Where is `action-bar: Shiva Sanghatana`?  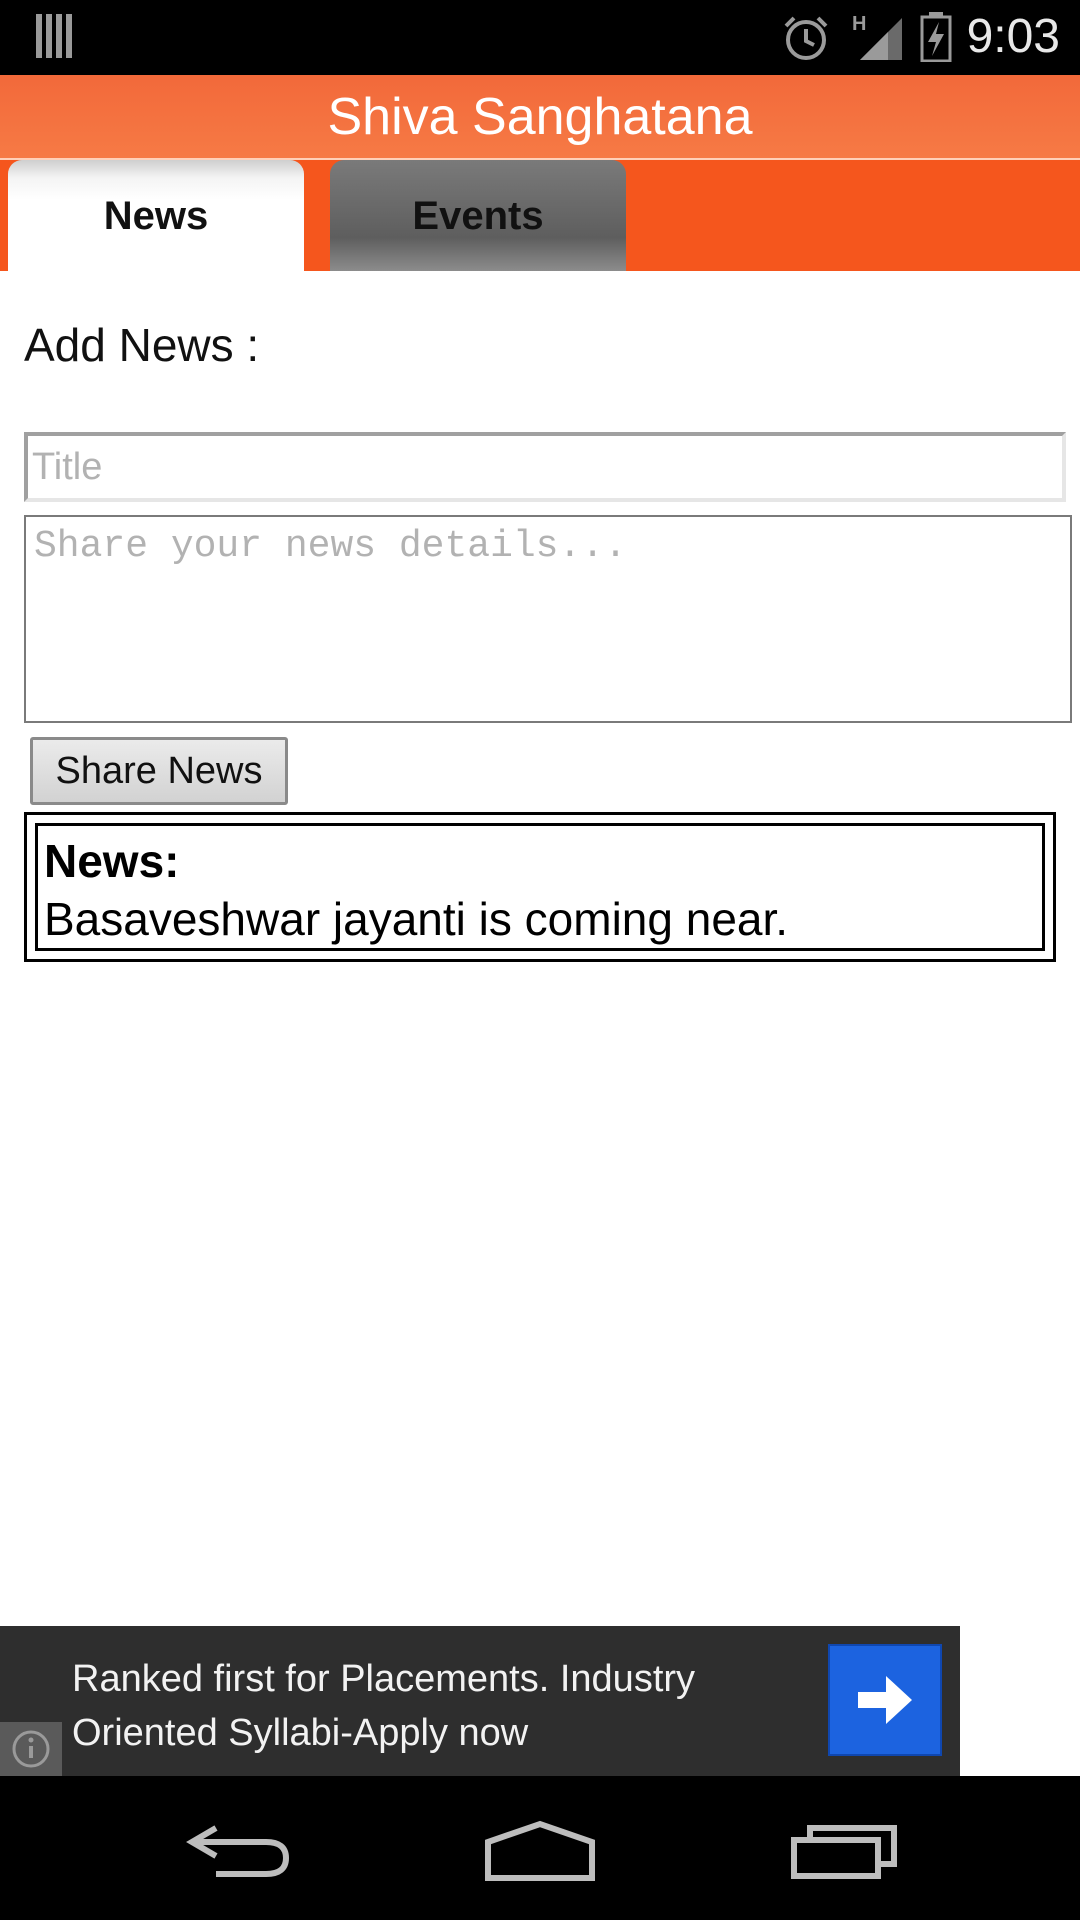
action-bar: Shiva Sanghatana is located at coordinates (540, 117).